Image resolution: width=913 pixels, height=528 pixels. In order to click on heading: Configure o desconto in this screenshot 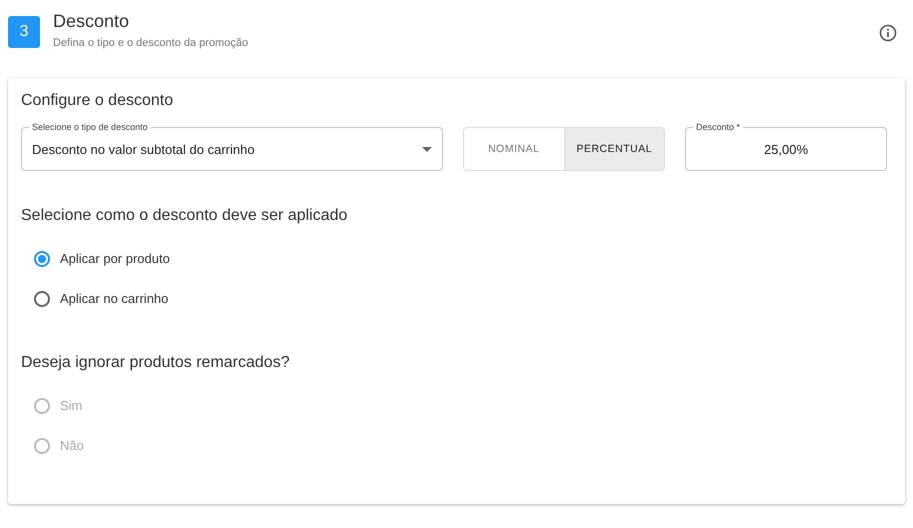, I will do `click(97, 101)`.